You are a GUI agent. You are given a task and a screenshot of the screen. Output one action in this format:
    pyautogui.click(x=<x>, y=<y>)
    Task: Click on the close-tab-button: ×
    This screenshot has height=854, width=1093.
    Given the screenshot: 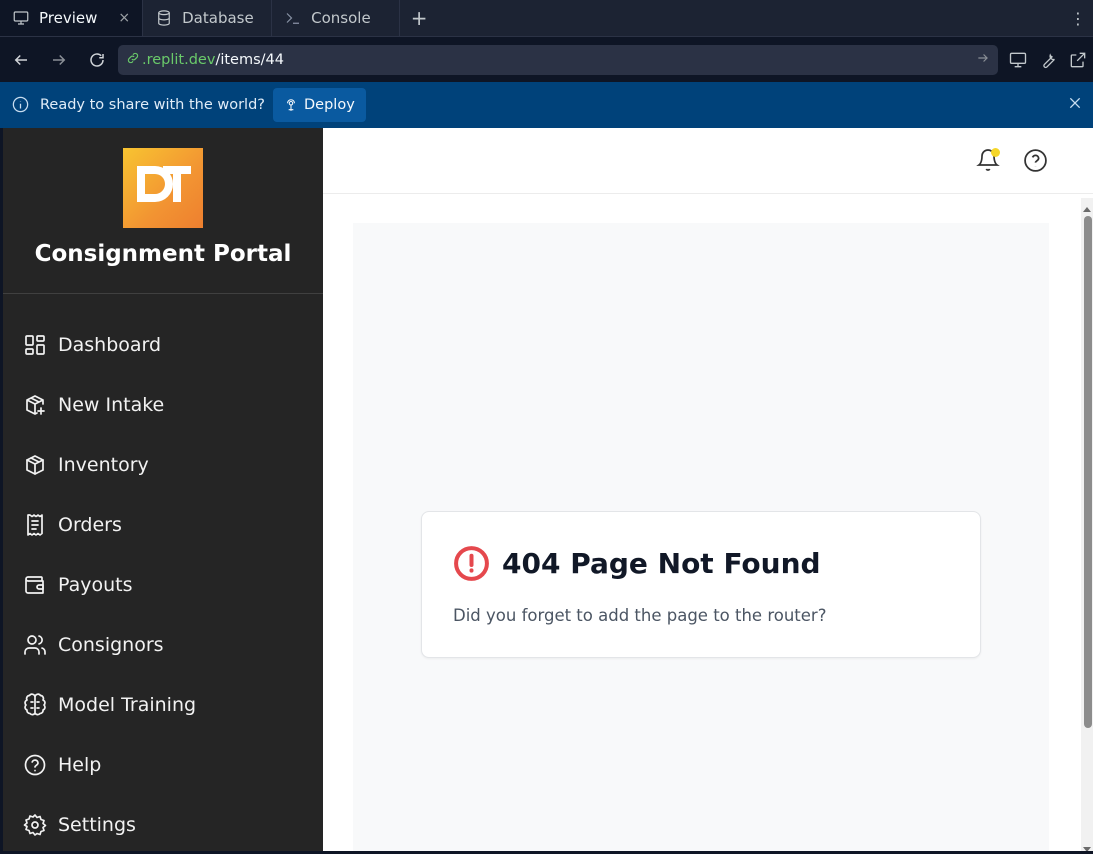 What is the action you would take?
    pyautogui.click(x=124, y=18)
    